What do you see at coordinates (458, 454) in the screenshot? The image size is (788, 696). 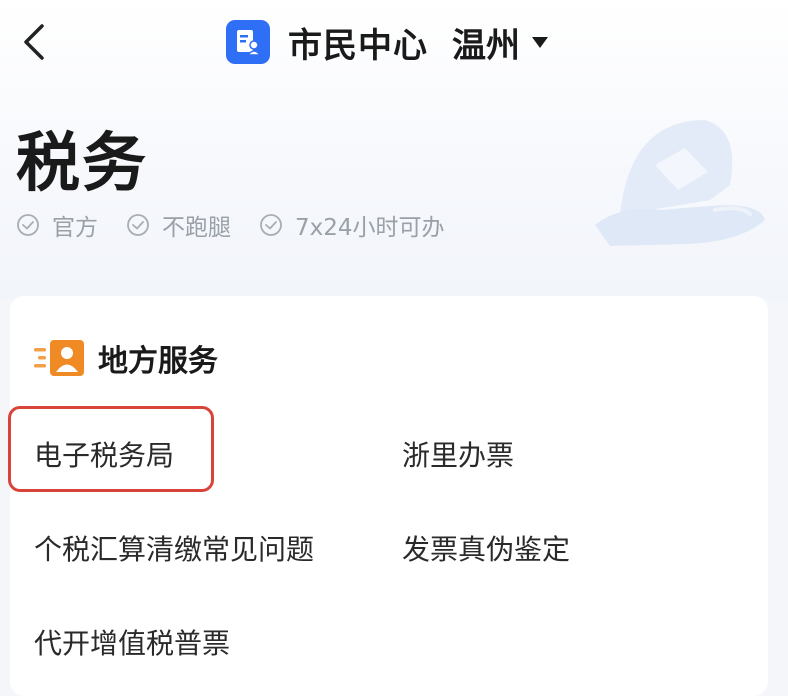 I see `service-zheli-invoice: 浙里办票` at bounding box center [458, 454].